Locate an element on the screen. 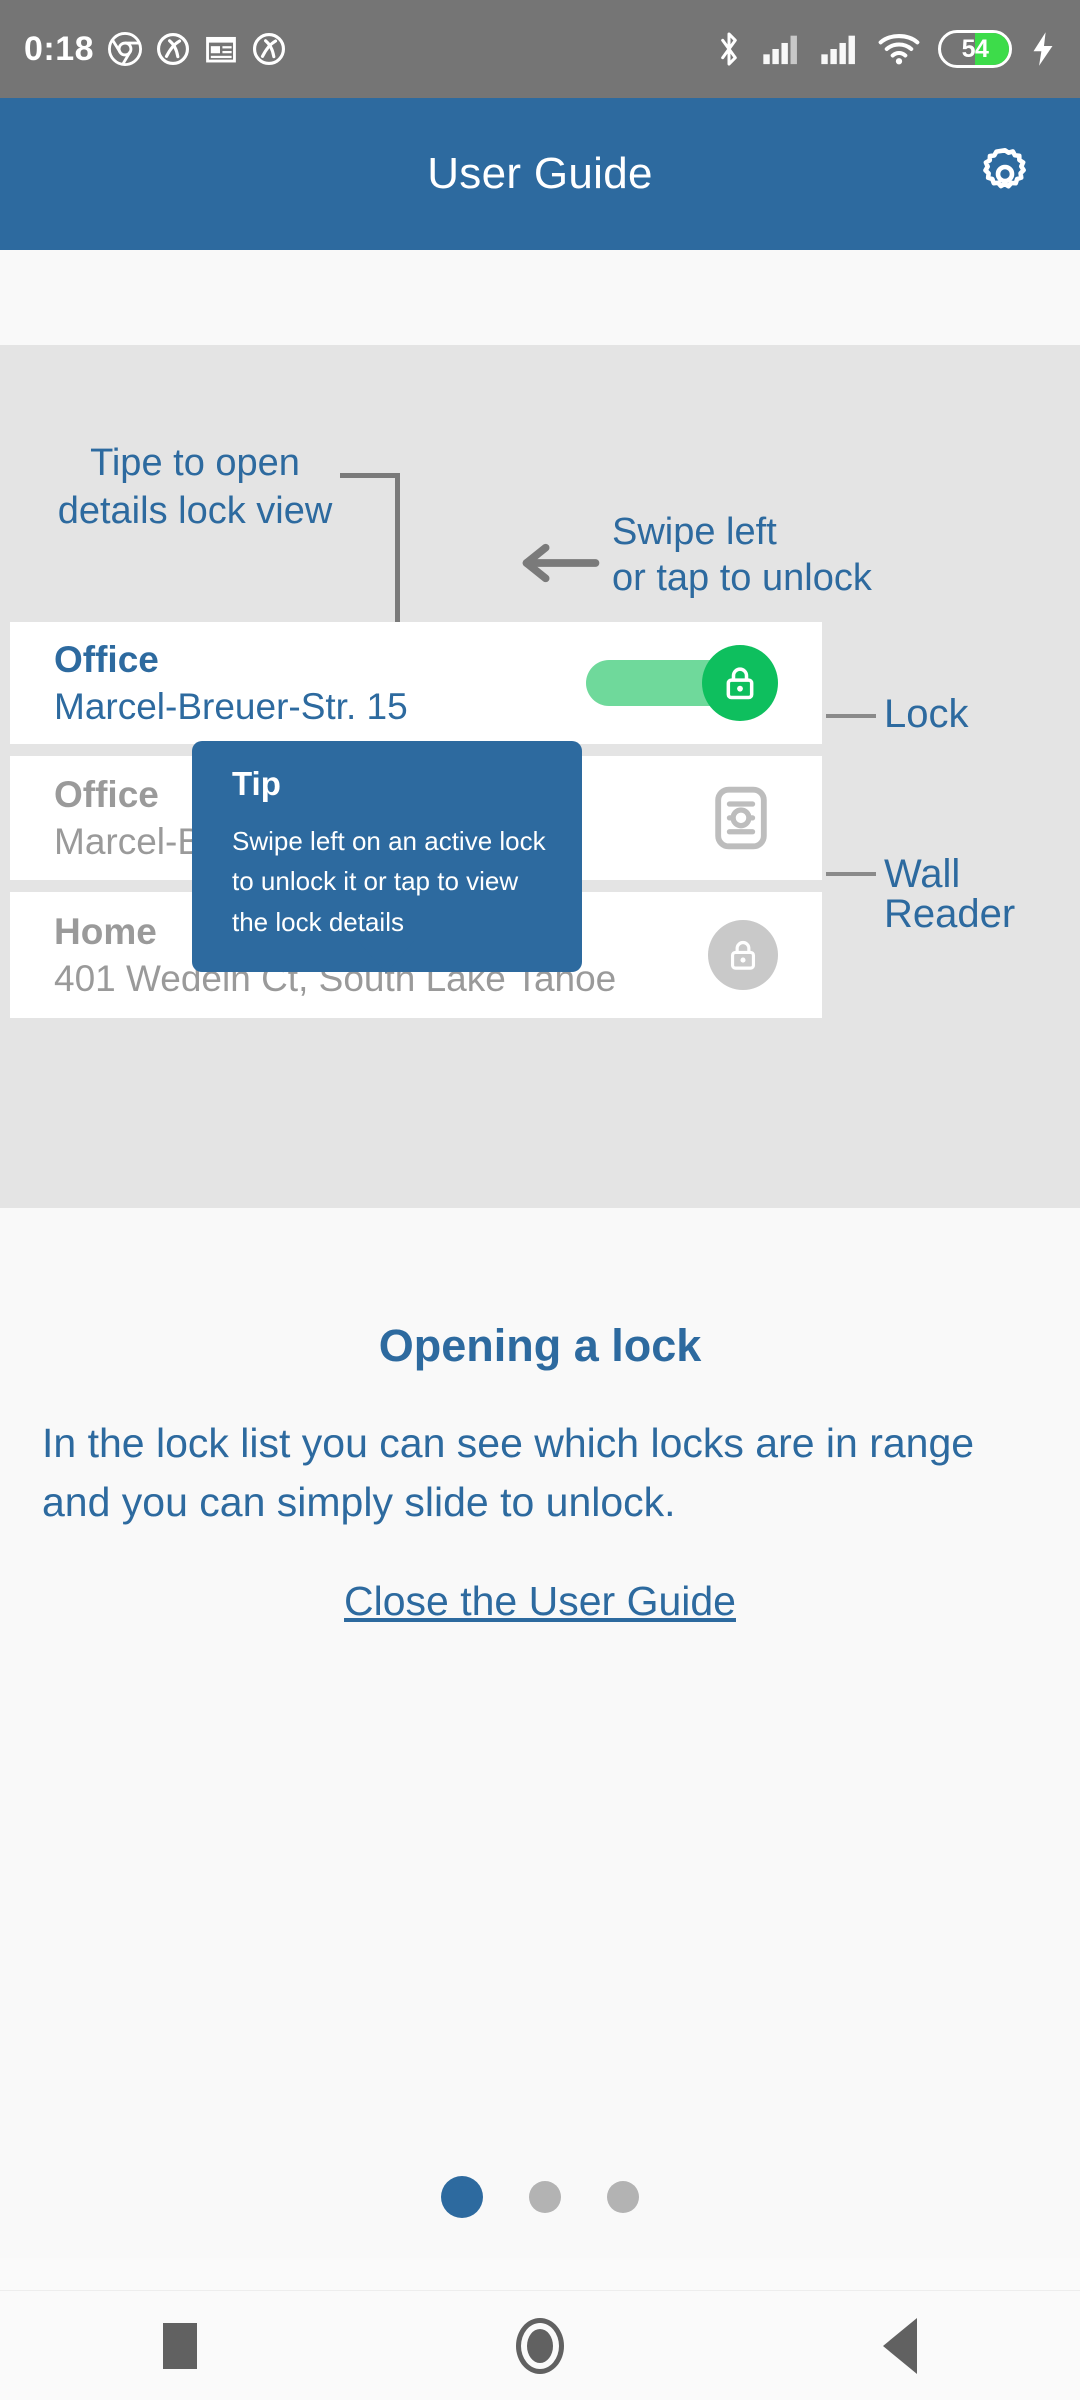  annotation-swipe-line1: Swipe left is located at coordinates (694, 532).